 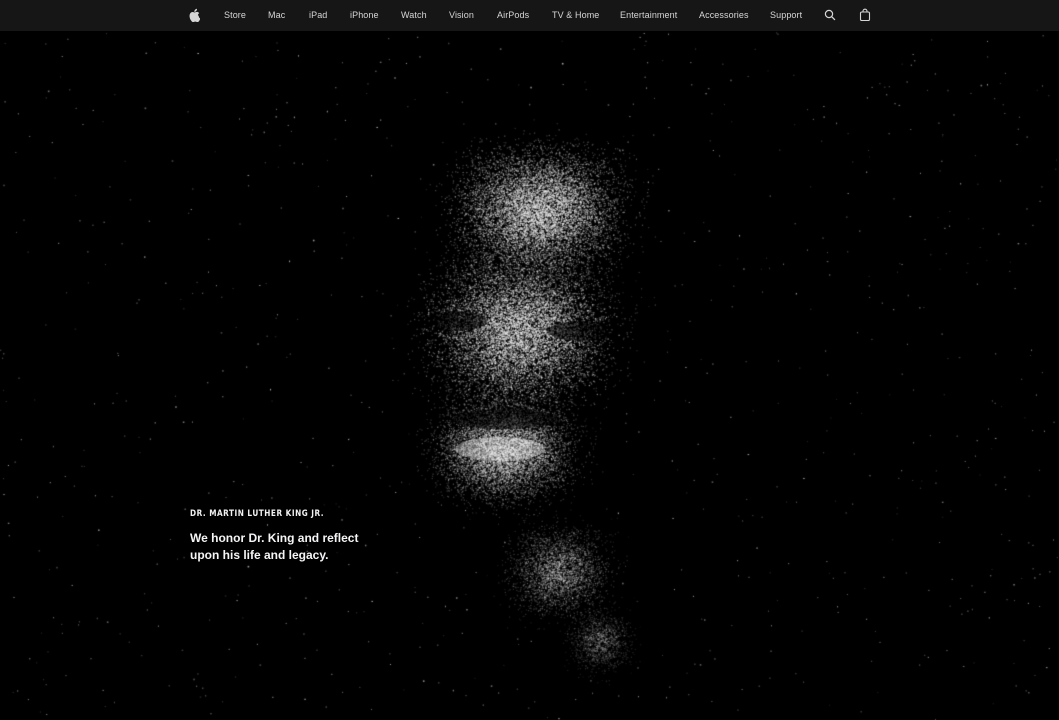 I want to click on nav-item-airpods: AirPods, so click(x=513, y=15).